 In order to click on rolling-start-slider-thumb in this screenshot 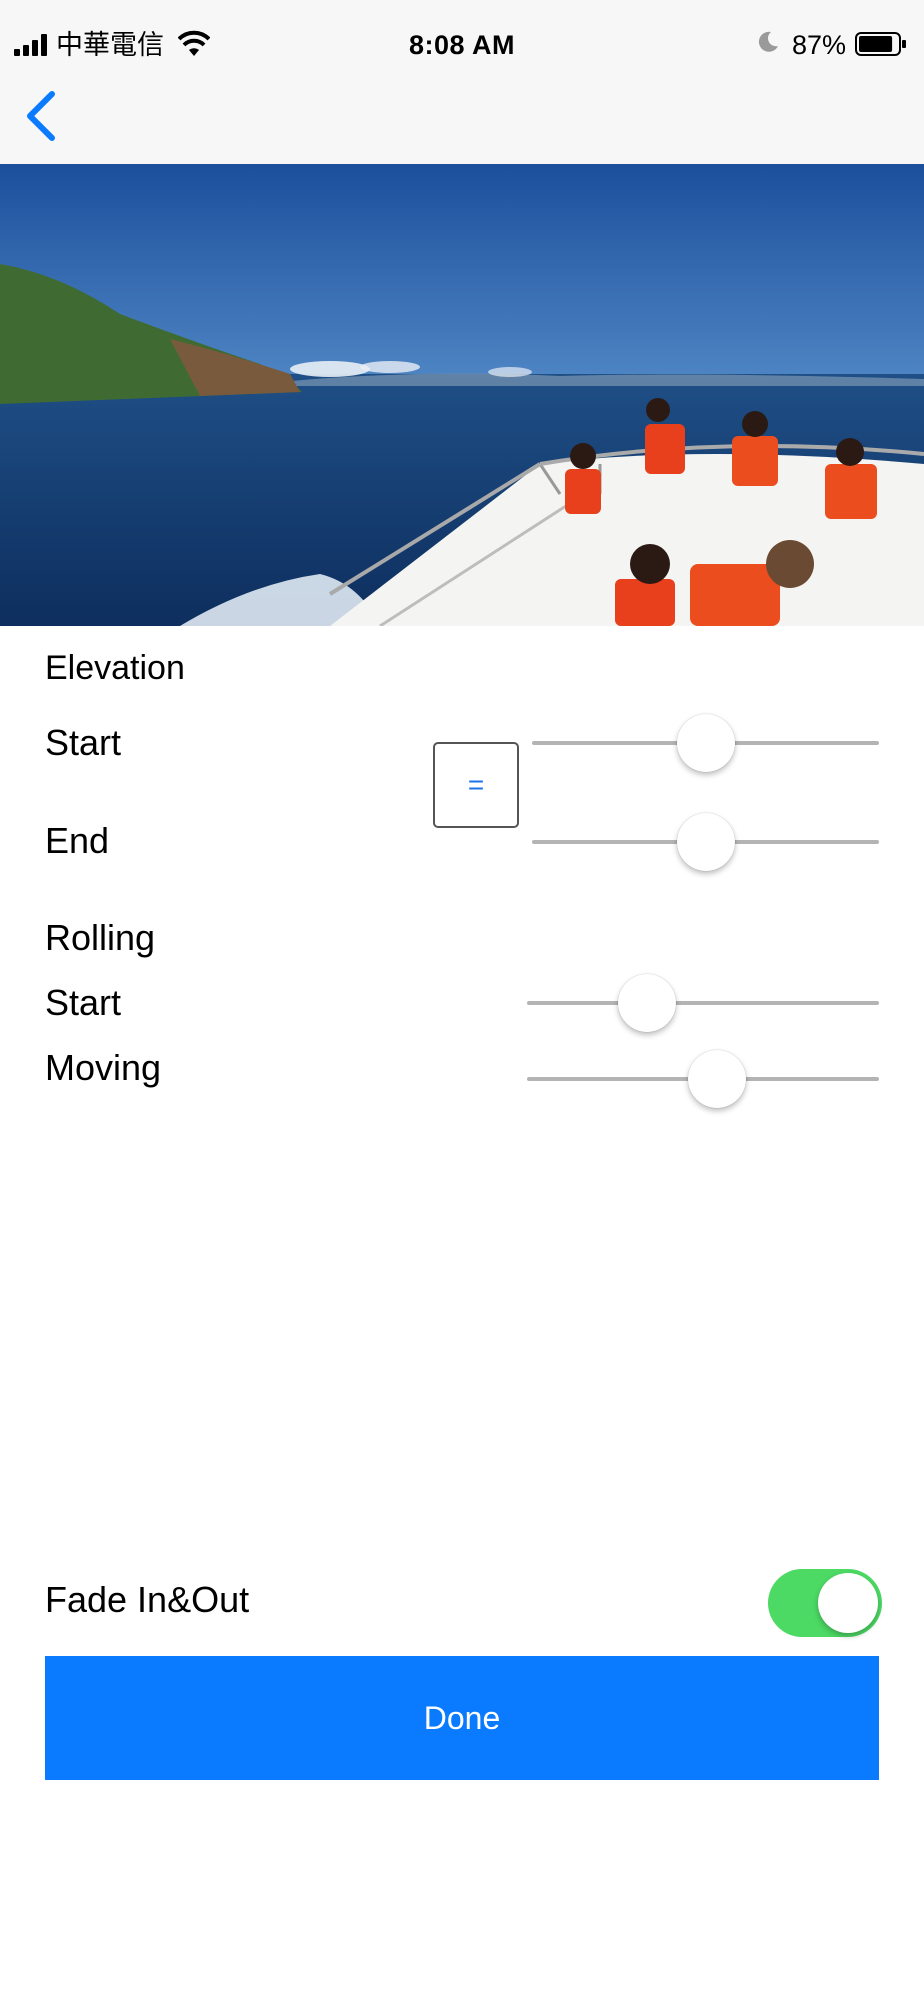, I will do `click(646, 1003)`.